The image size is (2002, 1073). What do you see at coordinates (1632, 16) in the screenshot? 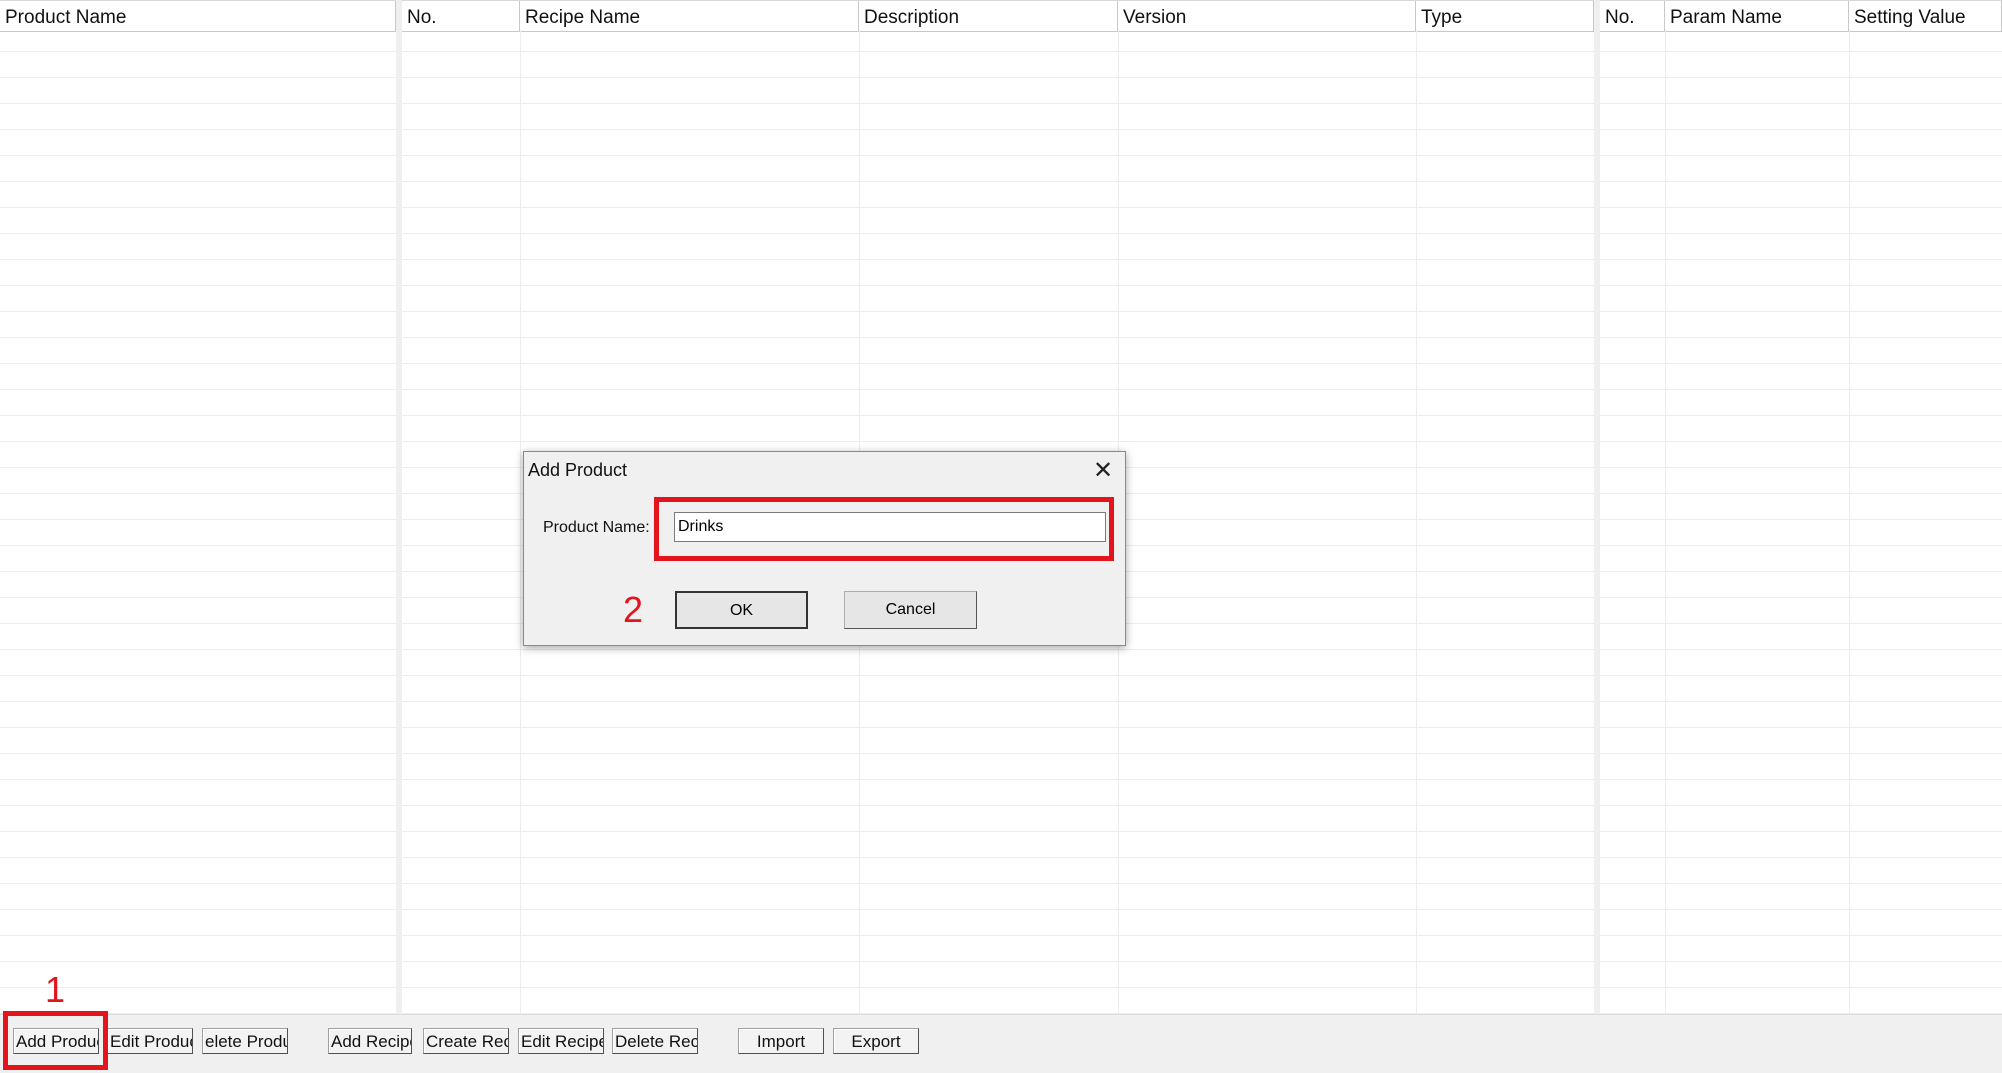
I see `column-header-param-no: No.` at bounding box center [1632, 16].